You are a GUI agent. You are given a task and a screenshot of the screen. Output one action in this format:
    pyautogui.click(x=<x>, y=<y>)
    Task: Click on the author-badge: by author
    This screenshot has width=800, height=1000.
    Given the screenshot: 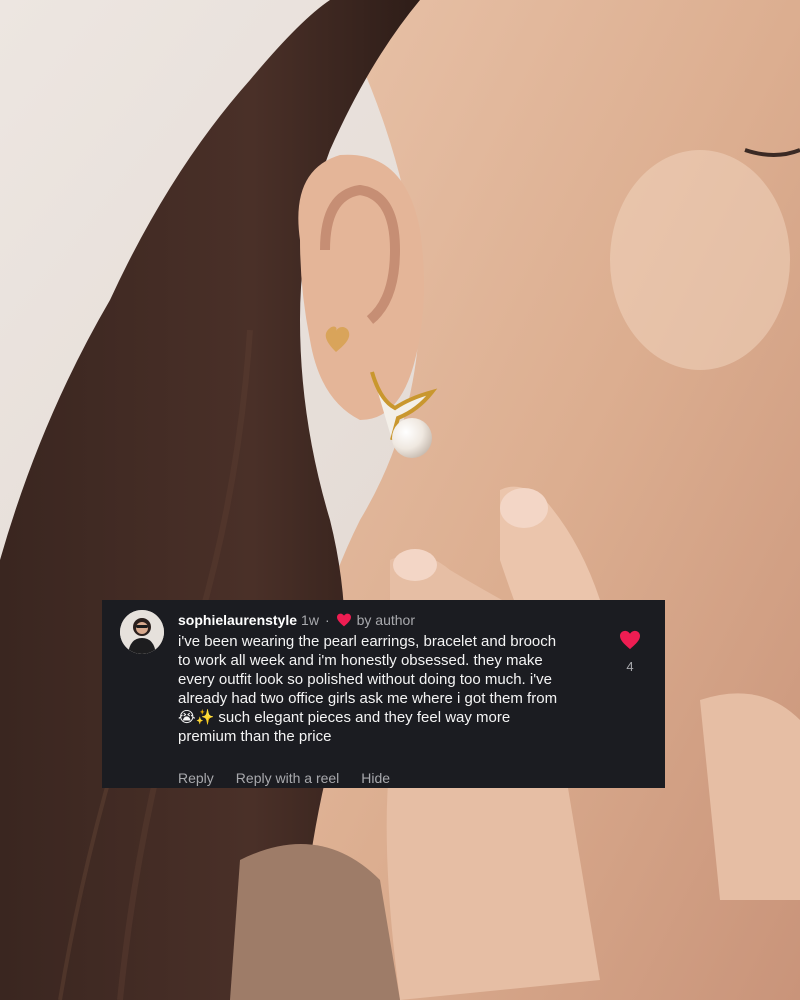 What is the action you would take?
    pyautogui.click(x=385, y=620)
    